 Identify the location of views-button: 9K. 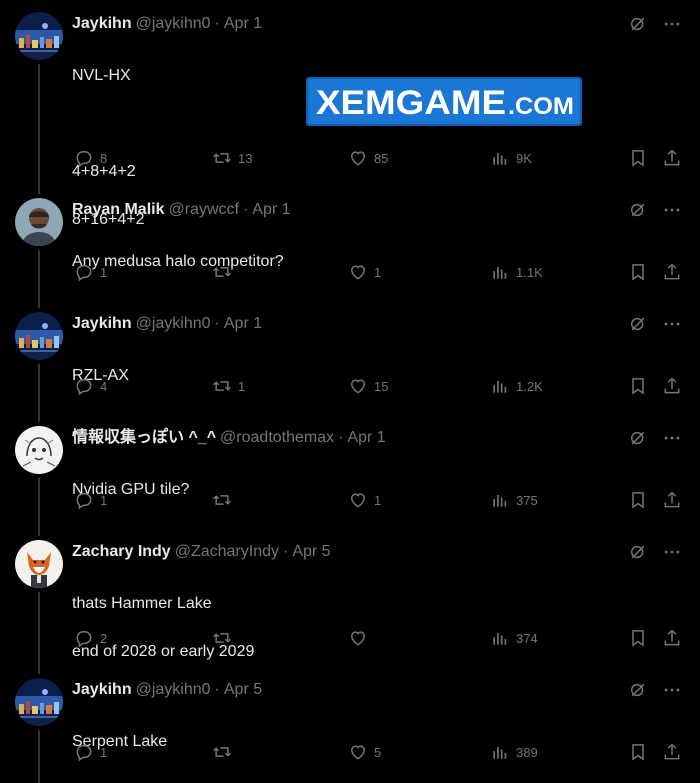
(511, 158).